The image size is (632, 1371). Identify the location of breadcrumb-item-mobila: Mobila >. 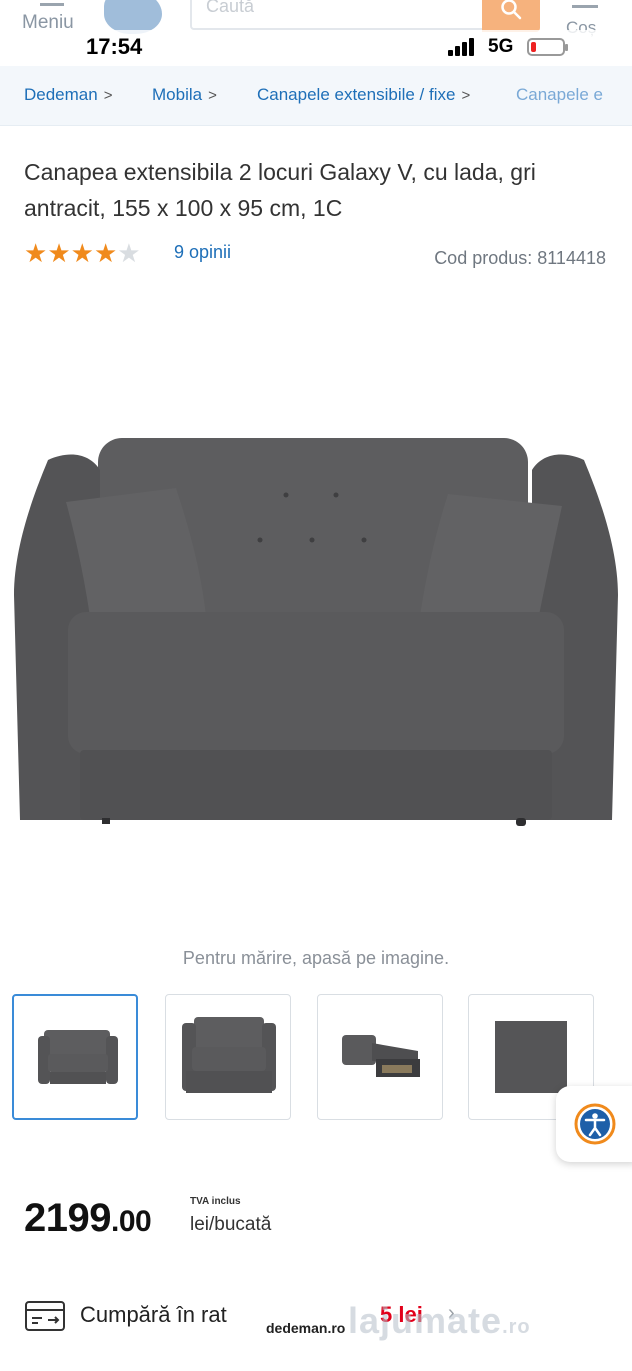
(184, 95).